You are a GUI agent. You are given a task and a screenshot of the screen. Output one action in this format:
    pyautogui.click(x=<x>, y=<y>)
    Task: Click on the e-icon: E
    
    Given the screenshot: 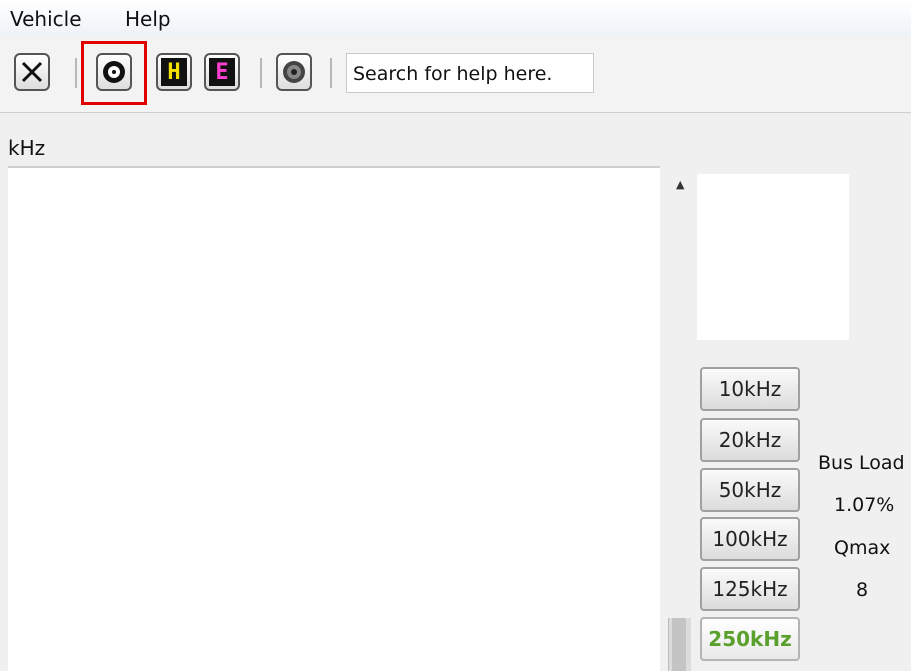 What is the action you would take?
    pyautogui.click(x=222, y=72)
    